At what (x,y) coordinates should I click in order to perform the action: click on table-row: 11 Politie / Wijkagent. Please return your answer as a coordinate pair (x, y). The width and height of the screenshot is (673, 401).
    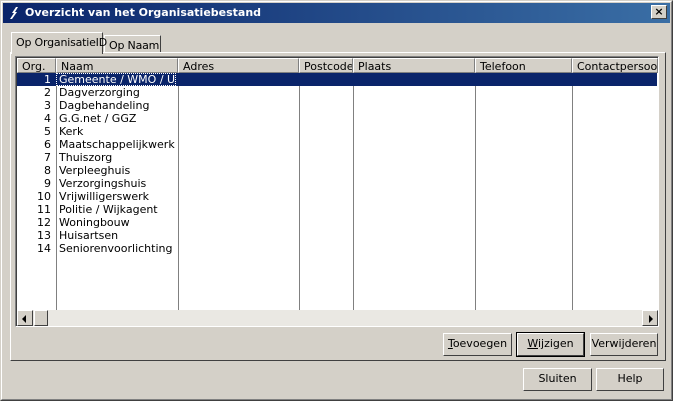
    Looking at the image, I should click on (337, 209).